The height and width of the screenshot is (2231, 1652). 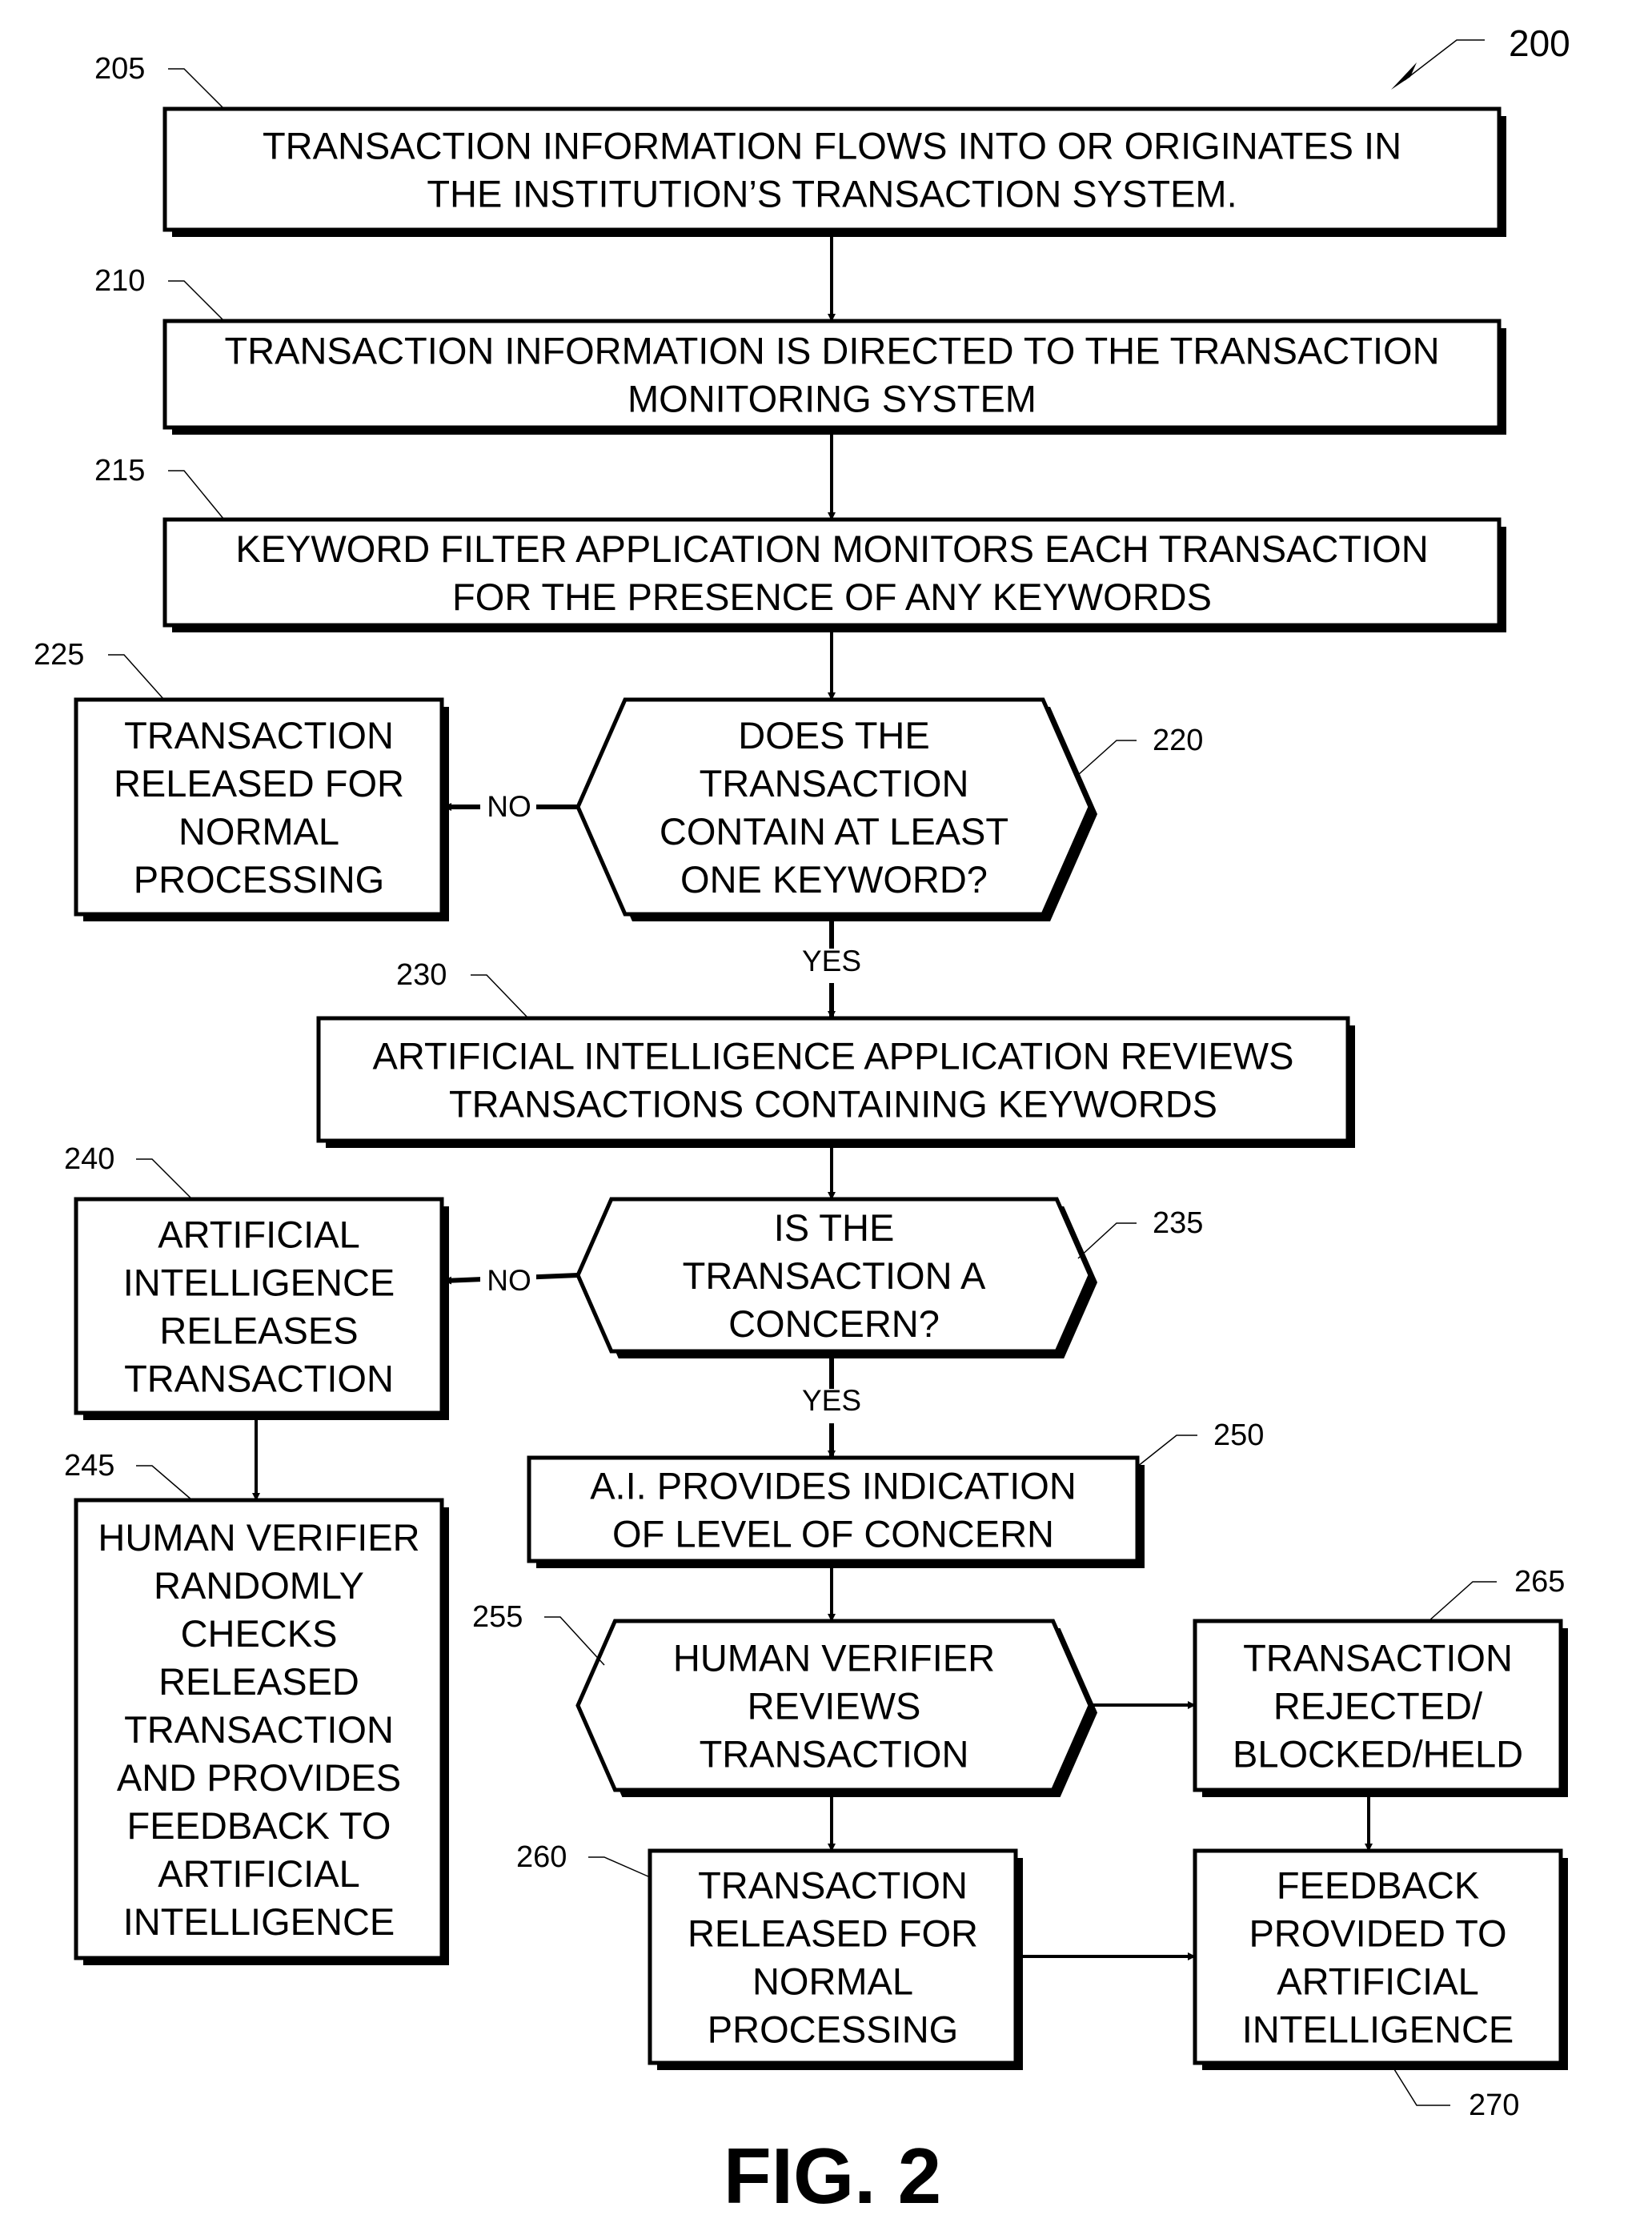 I want to click on flow-node-225: TRANSACTION RELEASED FOR NORMAL PROCESSING, so click(x=261, y=809).